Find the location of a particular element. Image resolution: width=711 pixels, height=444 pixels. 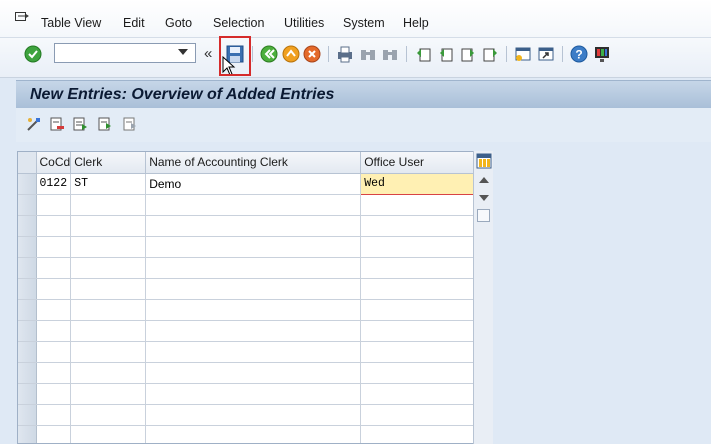

cell-office-user-input: Wed is located at coordinates (417, 183).